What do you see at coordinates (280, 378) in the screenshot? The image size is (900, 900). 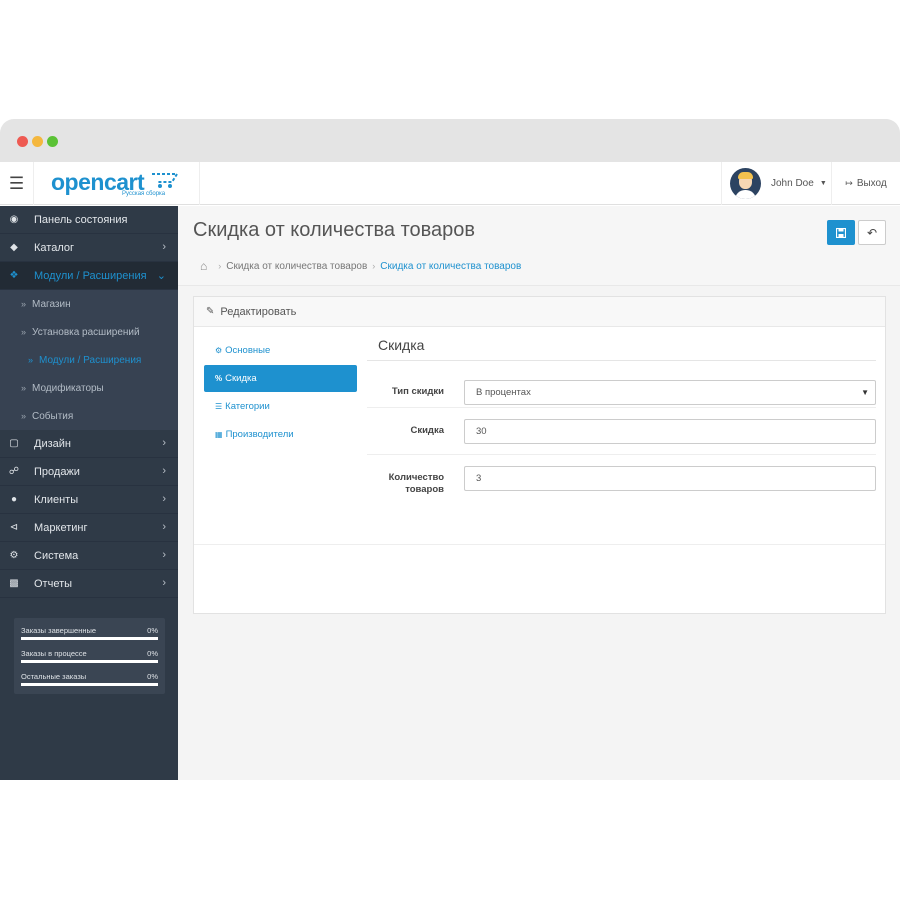 I see `tab-discount: % Скидка` at bounding box center [280, 378].